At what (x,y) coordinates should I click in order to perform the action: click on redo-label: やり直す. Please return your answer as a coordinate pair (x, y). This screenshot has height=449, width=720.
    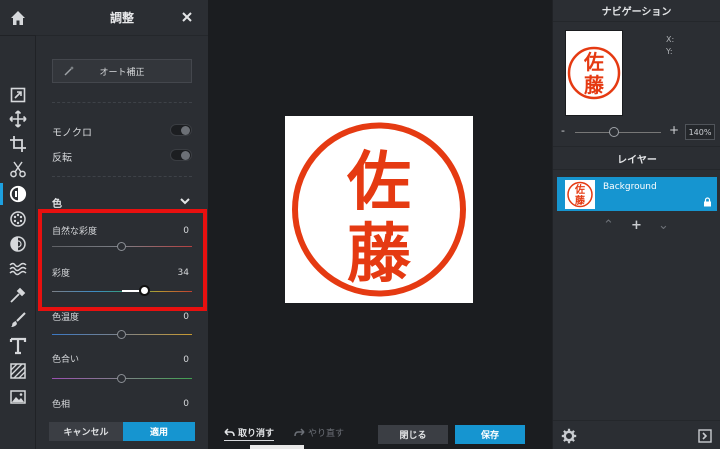
    Looking at the image, I should click on (326, 434).